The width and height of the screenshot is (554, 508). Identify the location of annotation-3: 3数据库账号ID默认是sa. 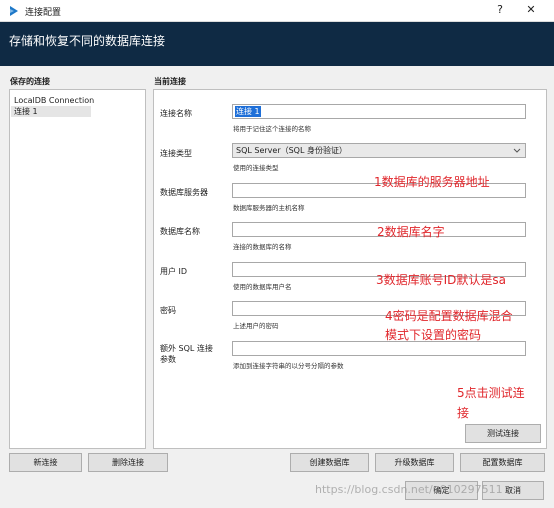
(441, 280).